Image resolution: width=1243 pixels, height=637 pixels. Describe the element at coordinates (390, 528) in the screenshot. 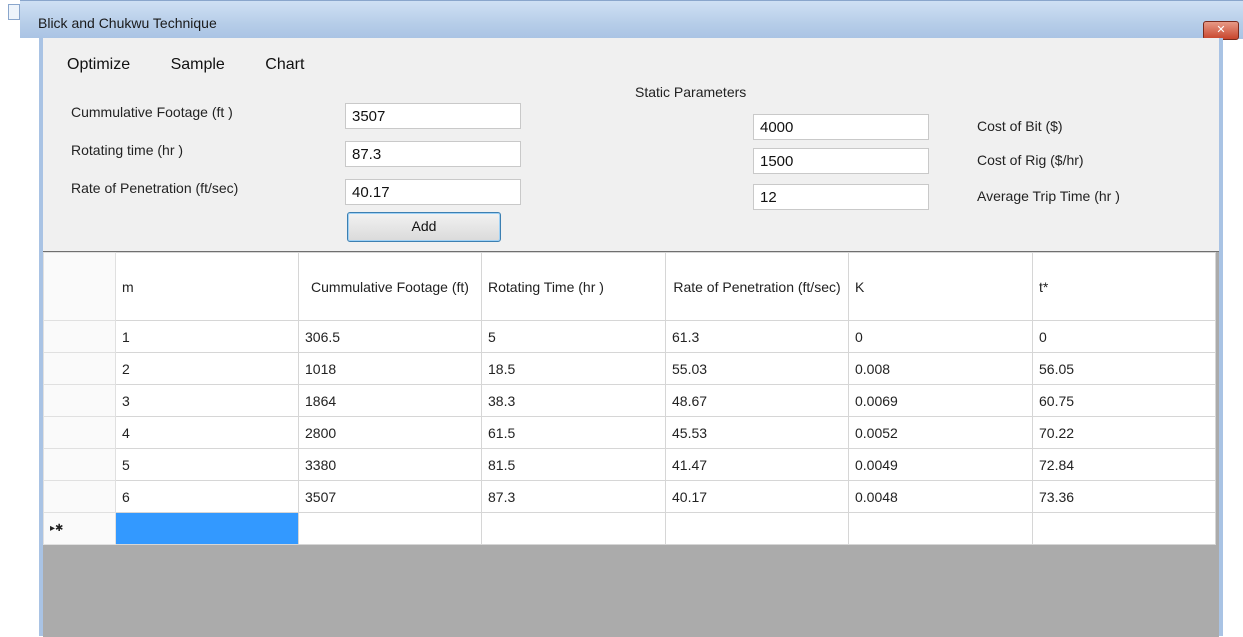

I see `new-row-cell-footage` at that location.